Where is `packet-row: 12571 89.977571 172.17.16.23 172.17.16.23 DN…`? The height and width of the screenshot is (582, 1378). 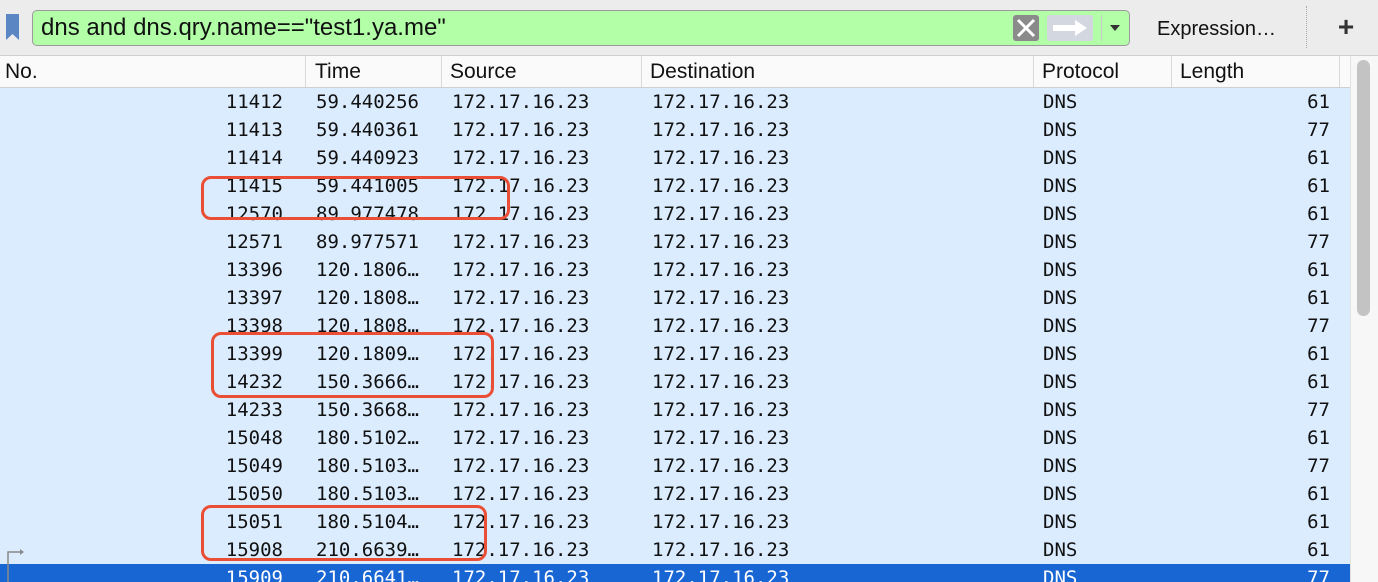
packet-row: 12571 89.977571 172.17.16.23 172.17.16.23 DN… is located at coordinates (675, 242).